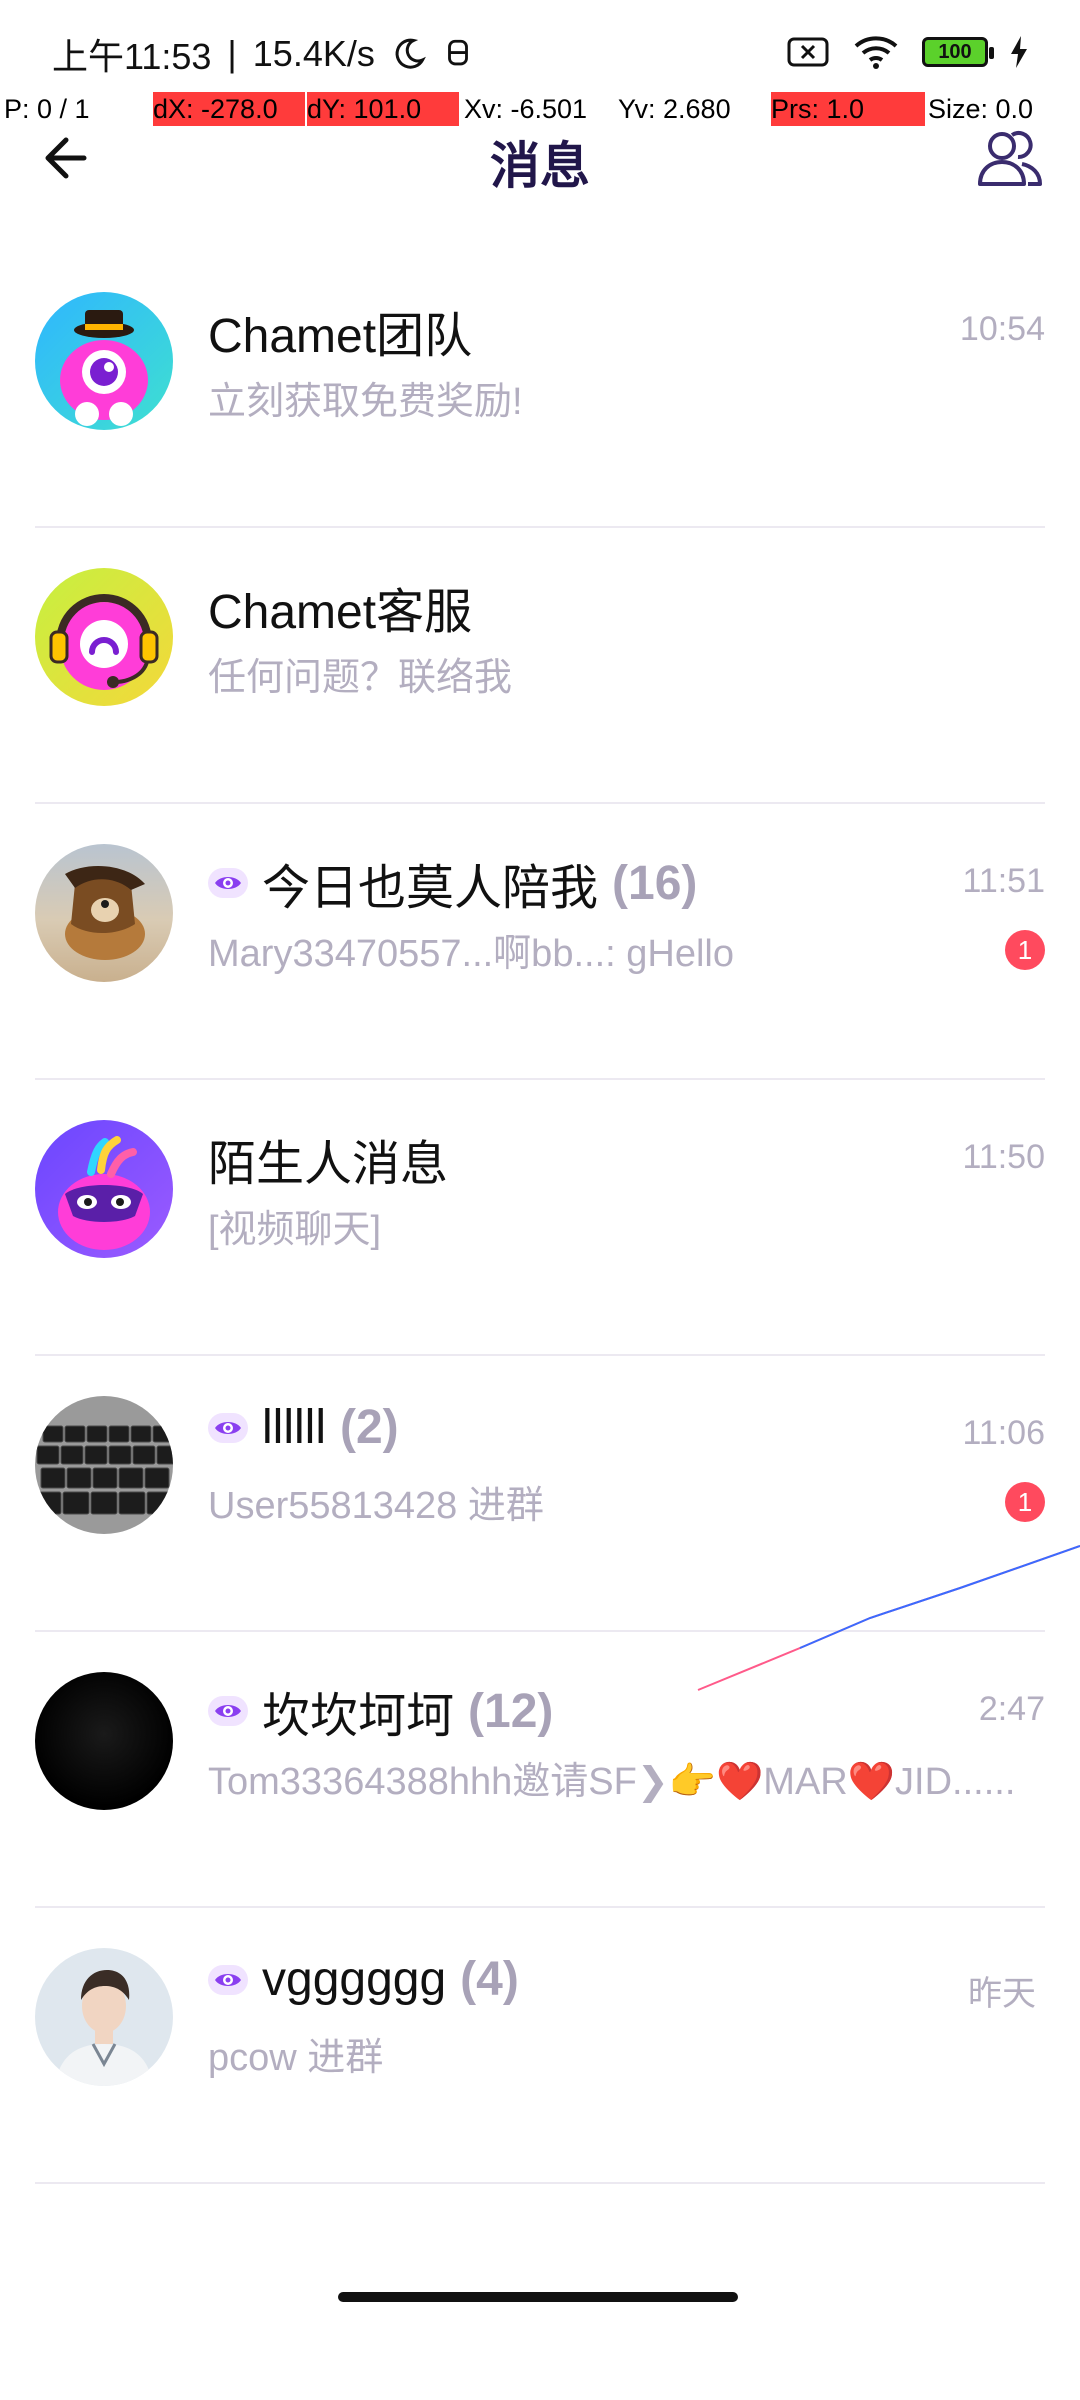 The height and width of the screenshot is (2400, 1080). What do you see at coordinates (360, 678) in the screenshot?
I see `conversation-preview: 任何问题？联络我` at bounding box center [360, 678].